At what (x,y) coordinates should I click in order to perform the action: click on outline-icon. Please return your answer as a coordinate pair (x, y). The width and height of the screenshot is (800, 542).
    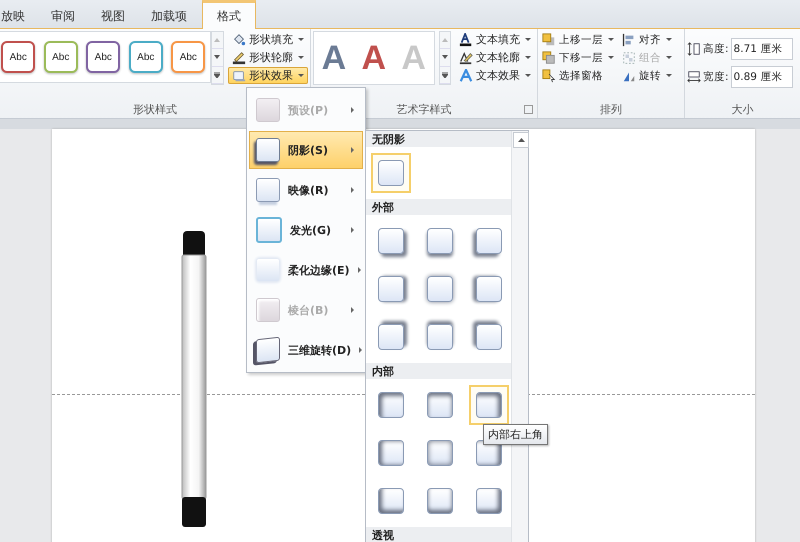
    Looking at the image, I should click on (239, 57).